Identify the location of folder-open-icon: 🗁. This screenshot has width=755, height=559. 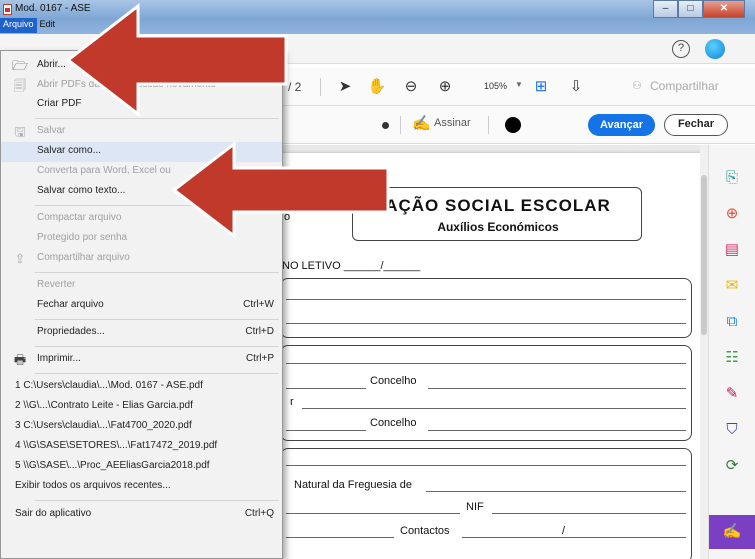
(20, 65).